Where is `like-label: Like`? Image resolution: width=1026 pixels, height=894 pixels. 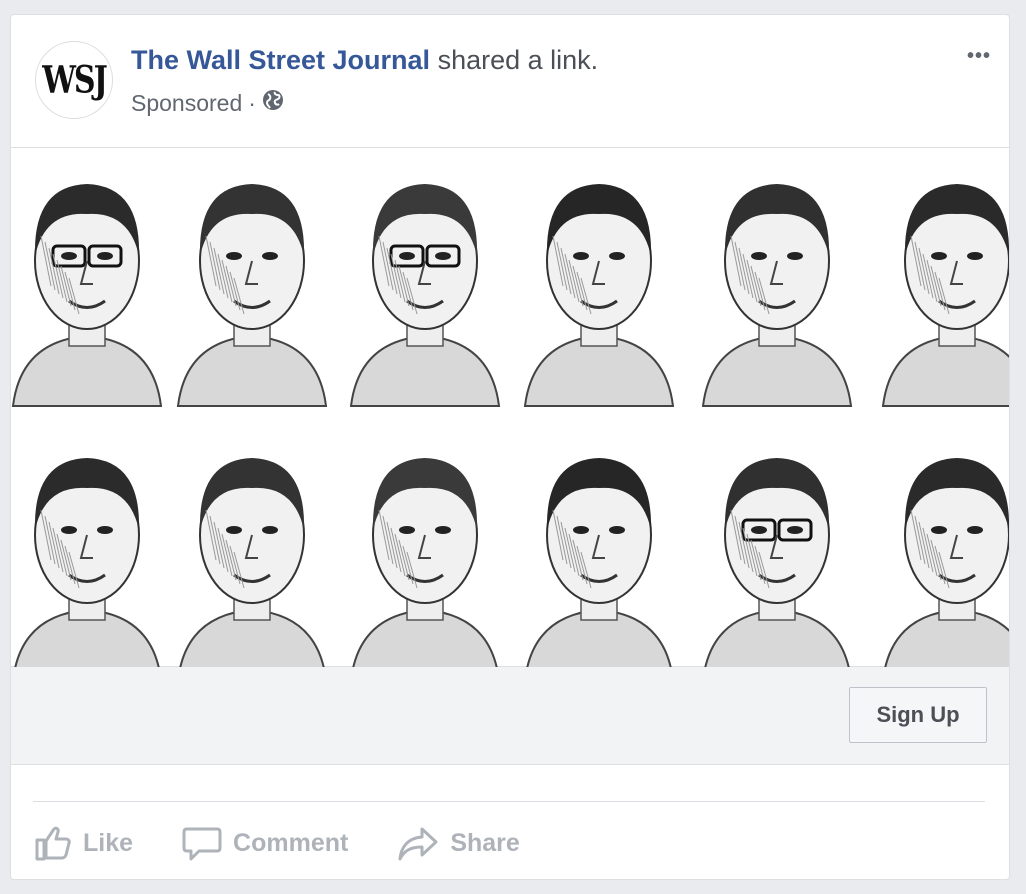
like-label: Like is located at coordinates (108, 842).